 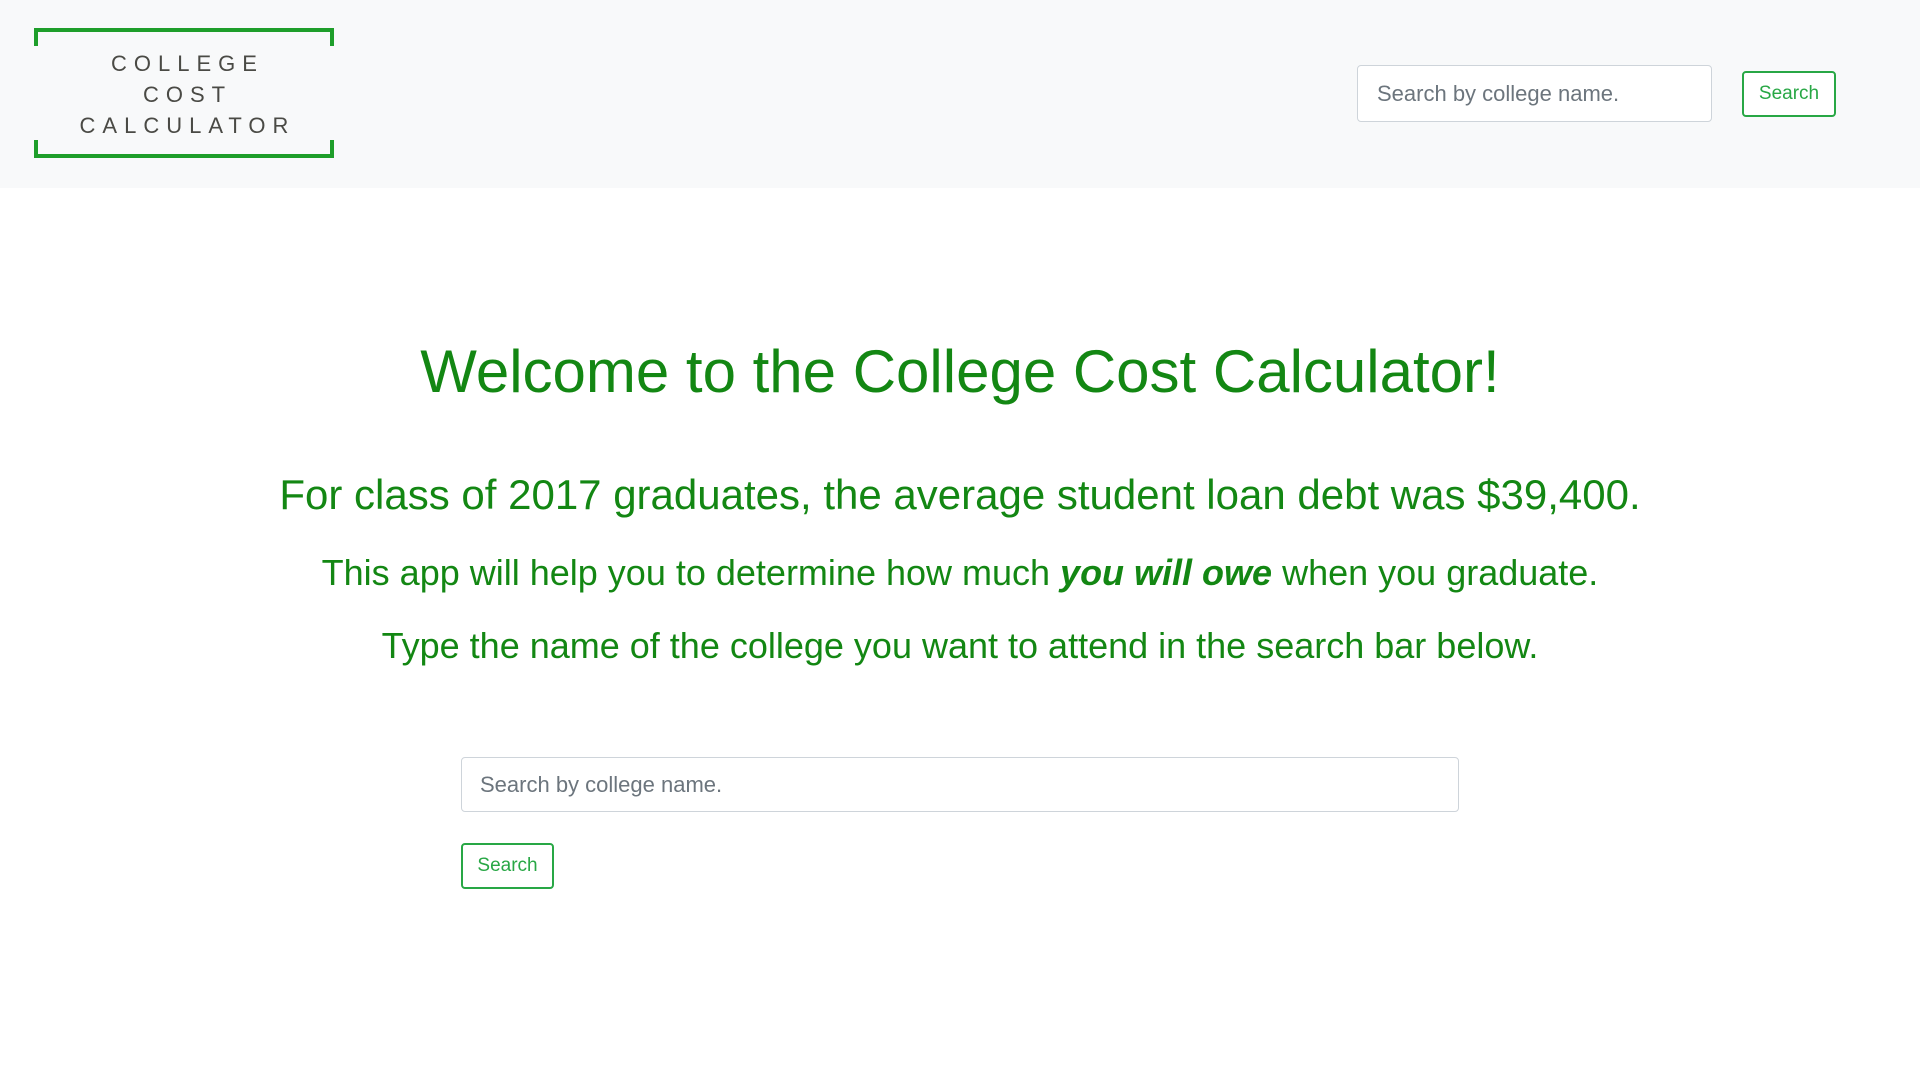 What do you see at coordinates (960, 371) in the screenshot?
I see `page-title: Welcome to the College Cost Calculator!` at bounding box center [960, 371].